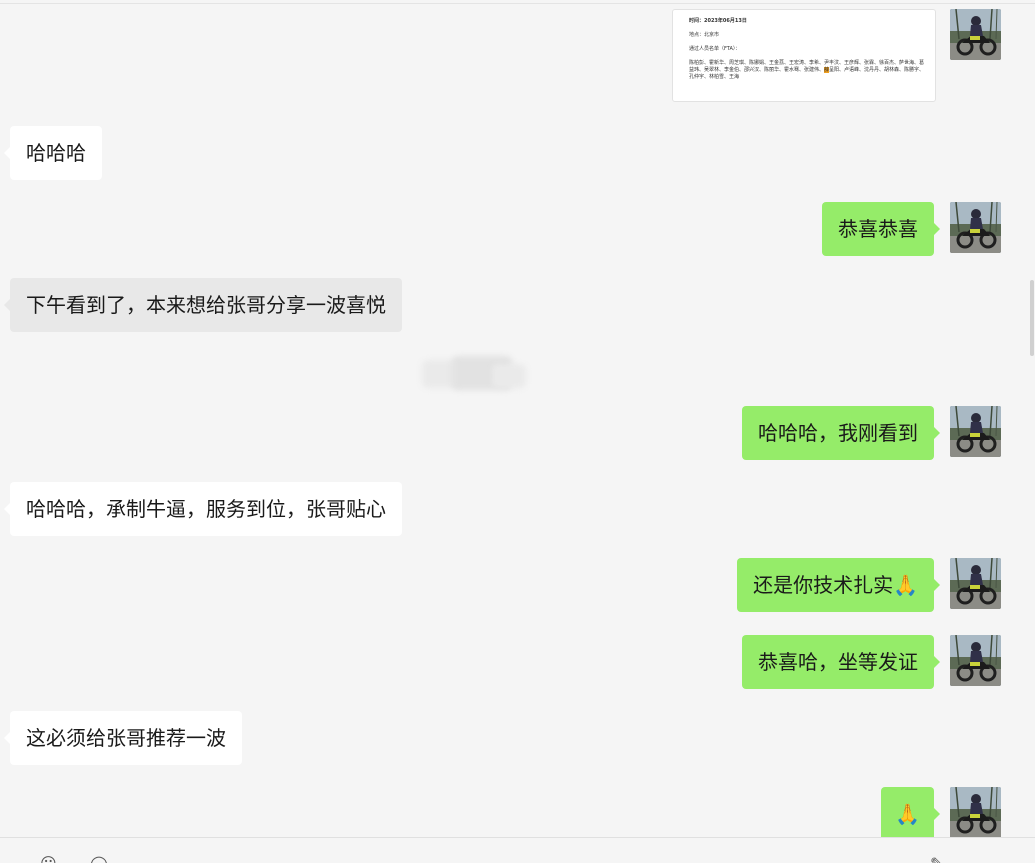  I want to click on redacted-blurred-message, so click(474, 374).